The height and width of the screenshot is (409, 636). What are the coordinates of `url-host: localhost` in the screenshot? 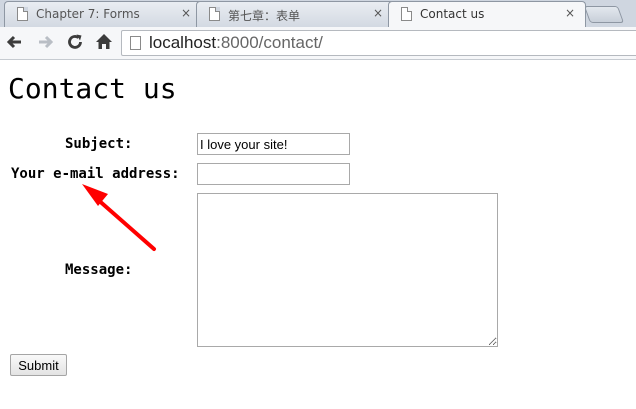 It's located at (183, 42).